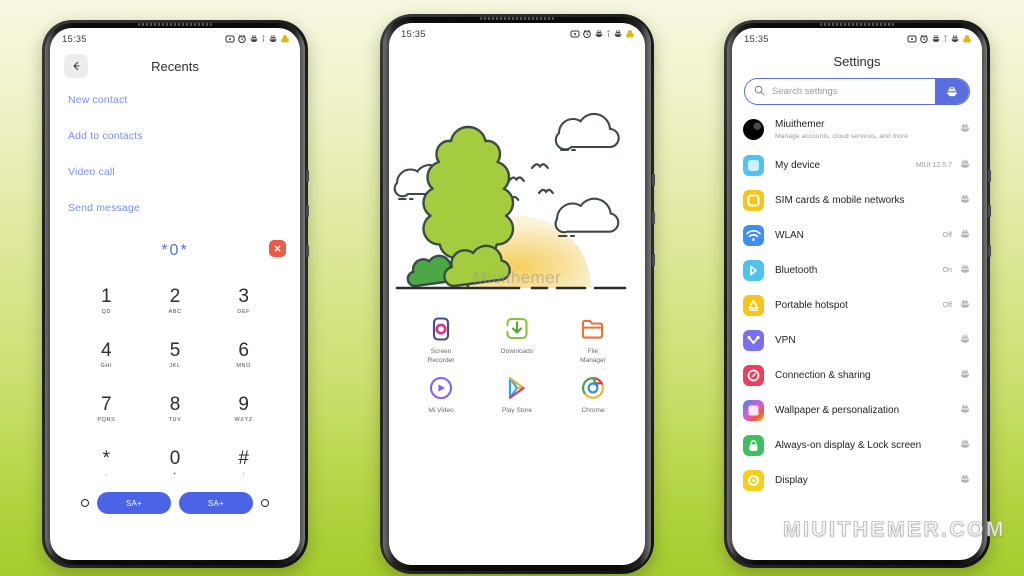 This screenshot has width=1024, height=576. I want to click on search-input: Search settings, so click(853, 91).